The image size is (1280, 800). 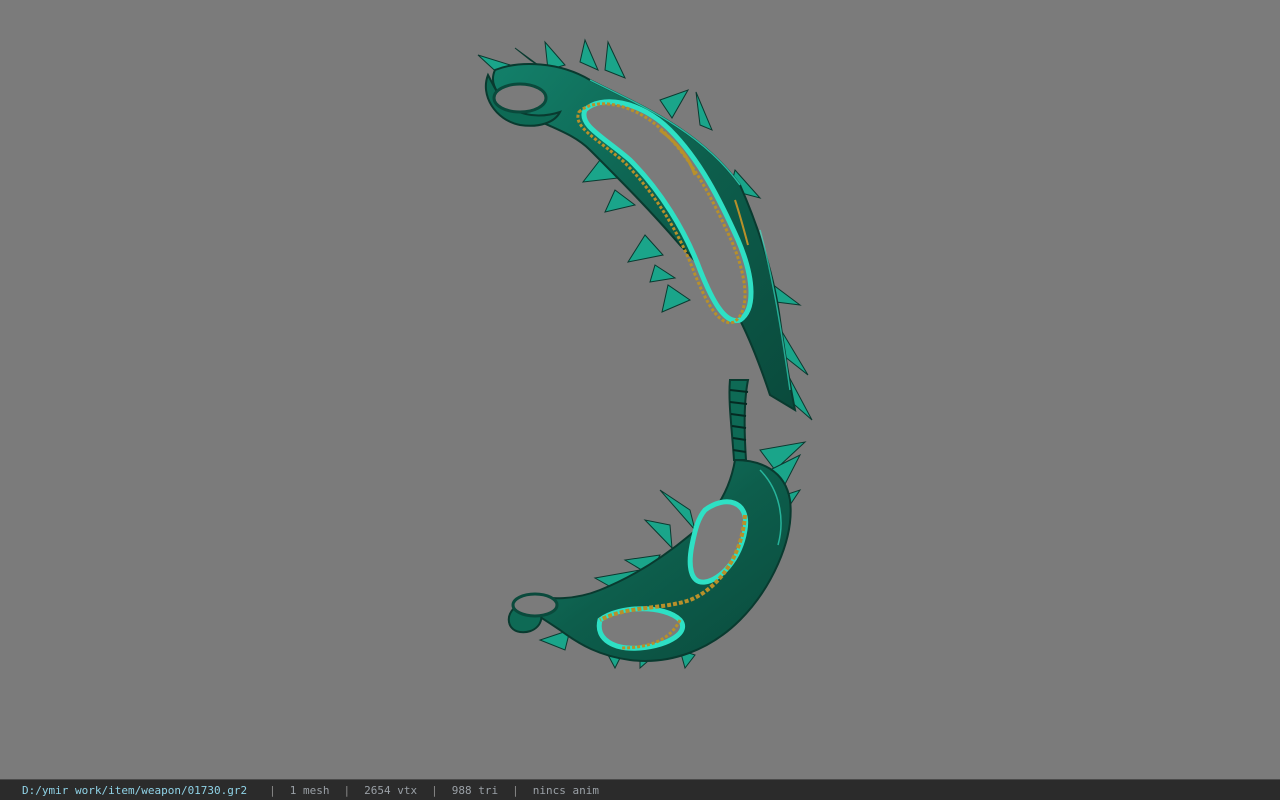 I want to click on triangle-count-label: 988 tri, so click(x=475, y=790).